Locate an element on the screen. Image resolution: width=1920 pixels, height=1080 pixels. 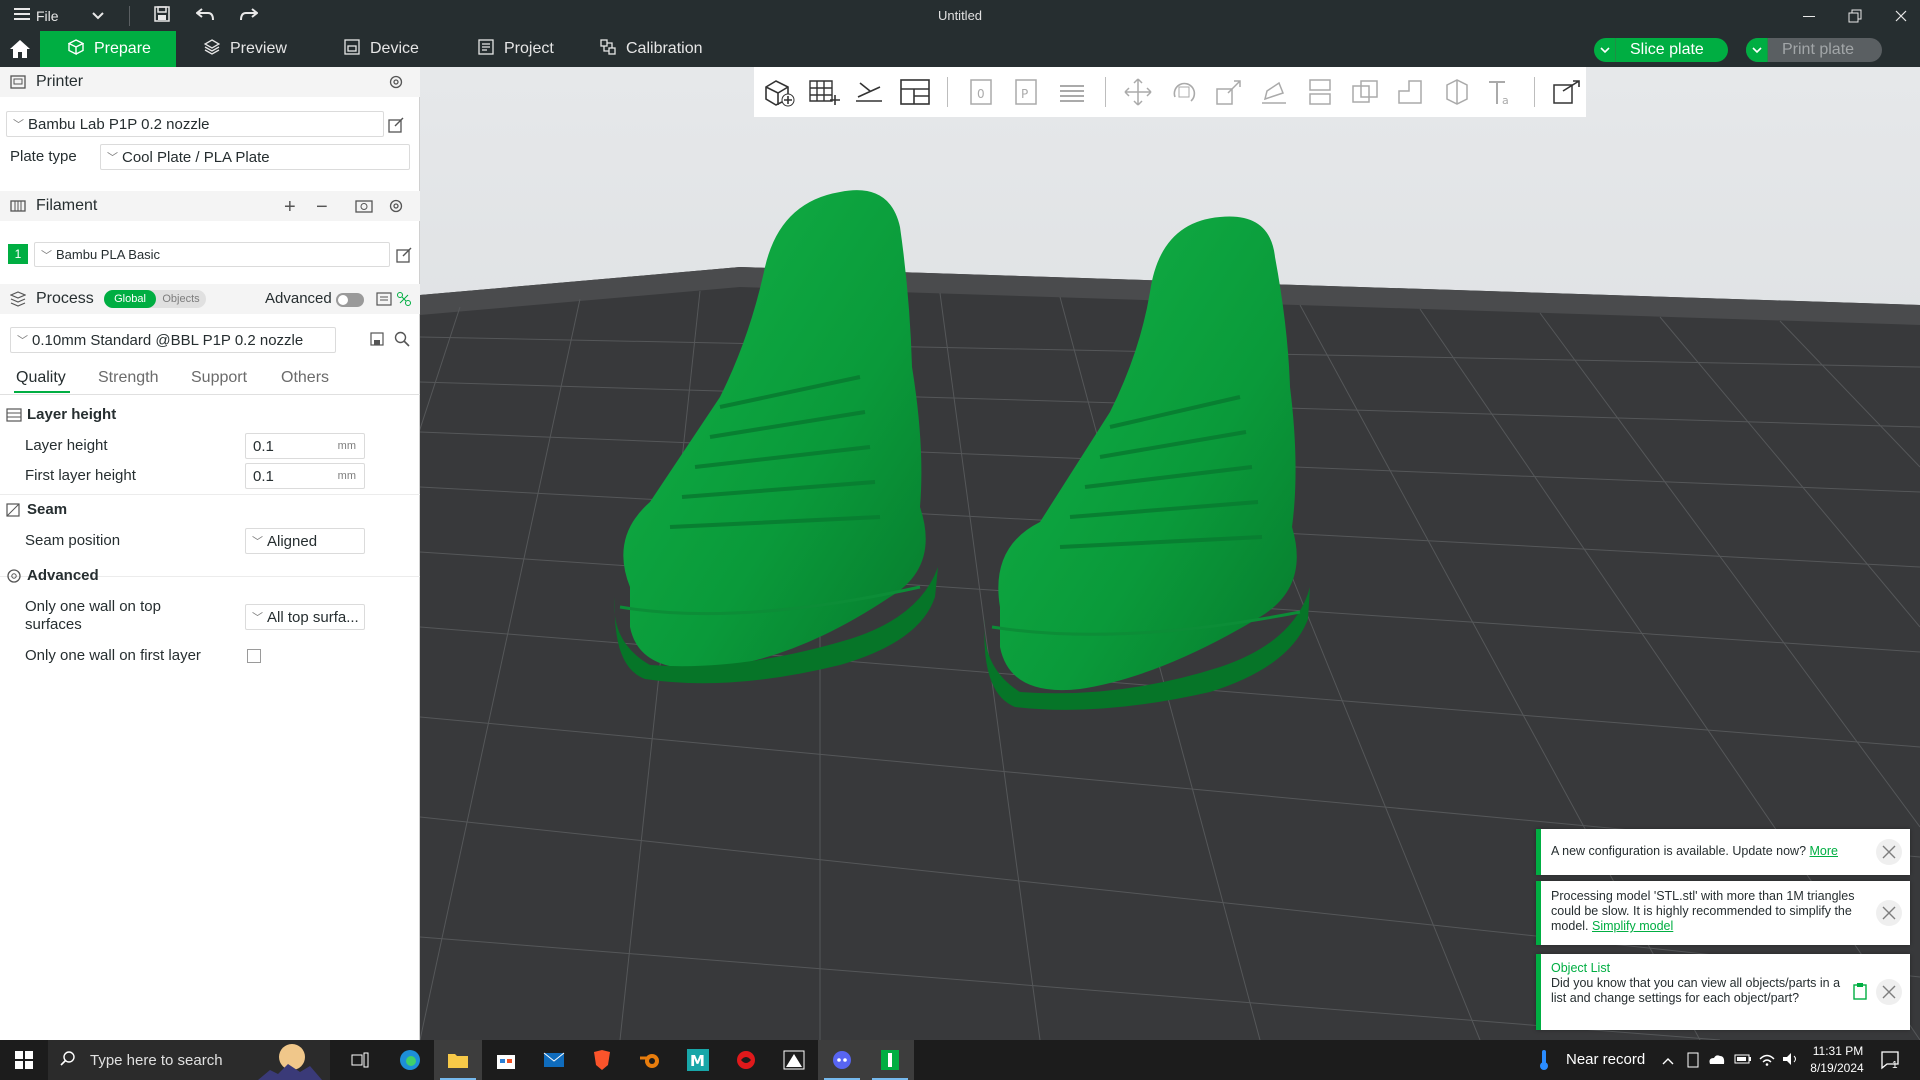
task-view-icon is located at coordinates (360, 1060).